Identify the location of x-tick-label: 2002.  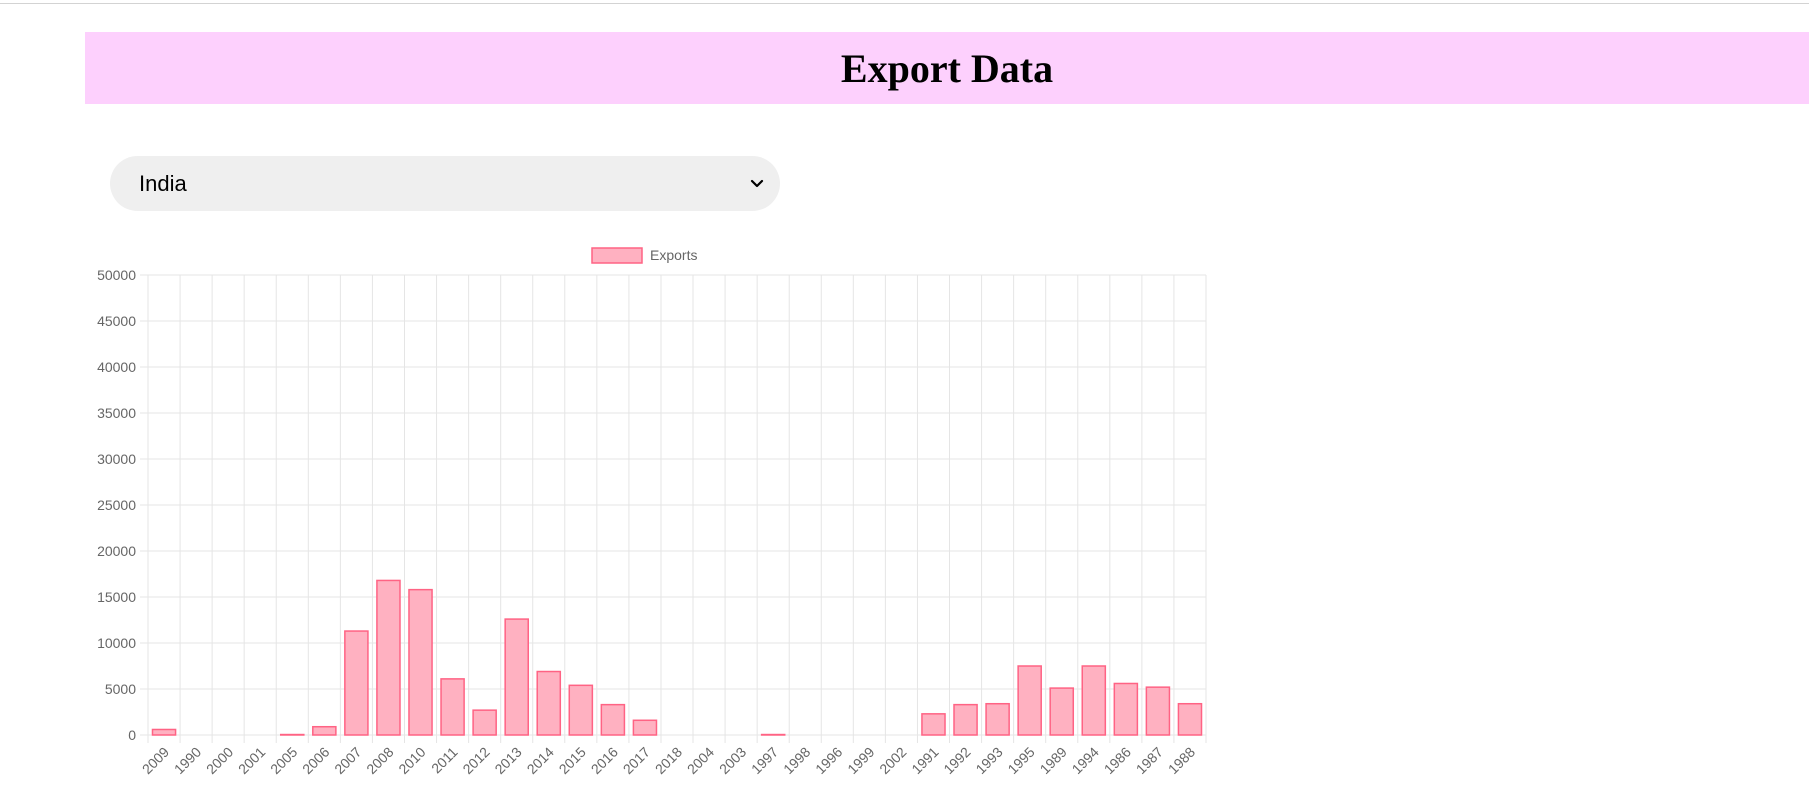
(892, 760).